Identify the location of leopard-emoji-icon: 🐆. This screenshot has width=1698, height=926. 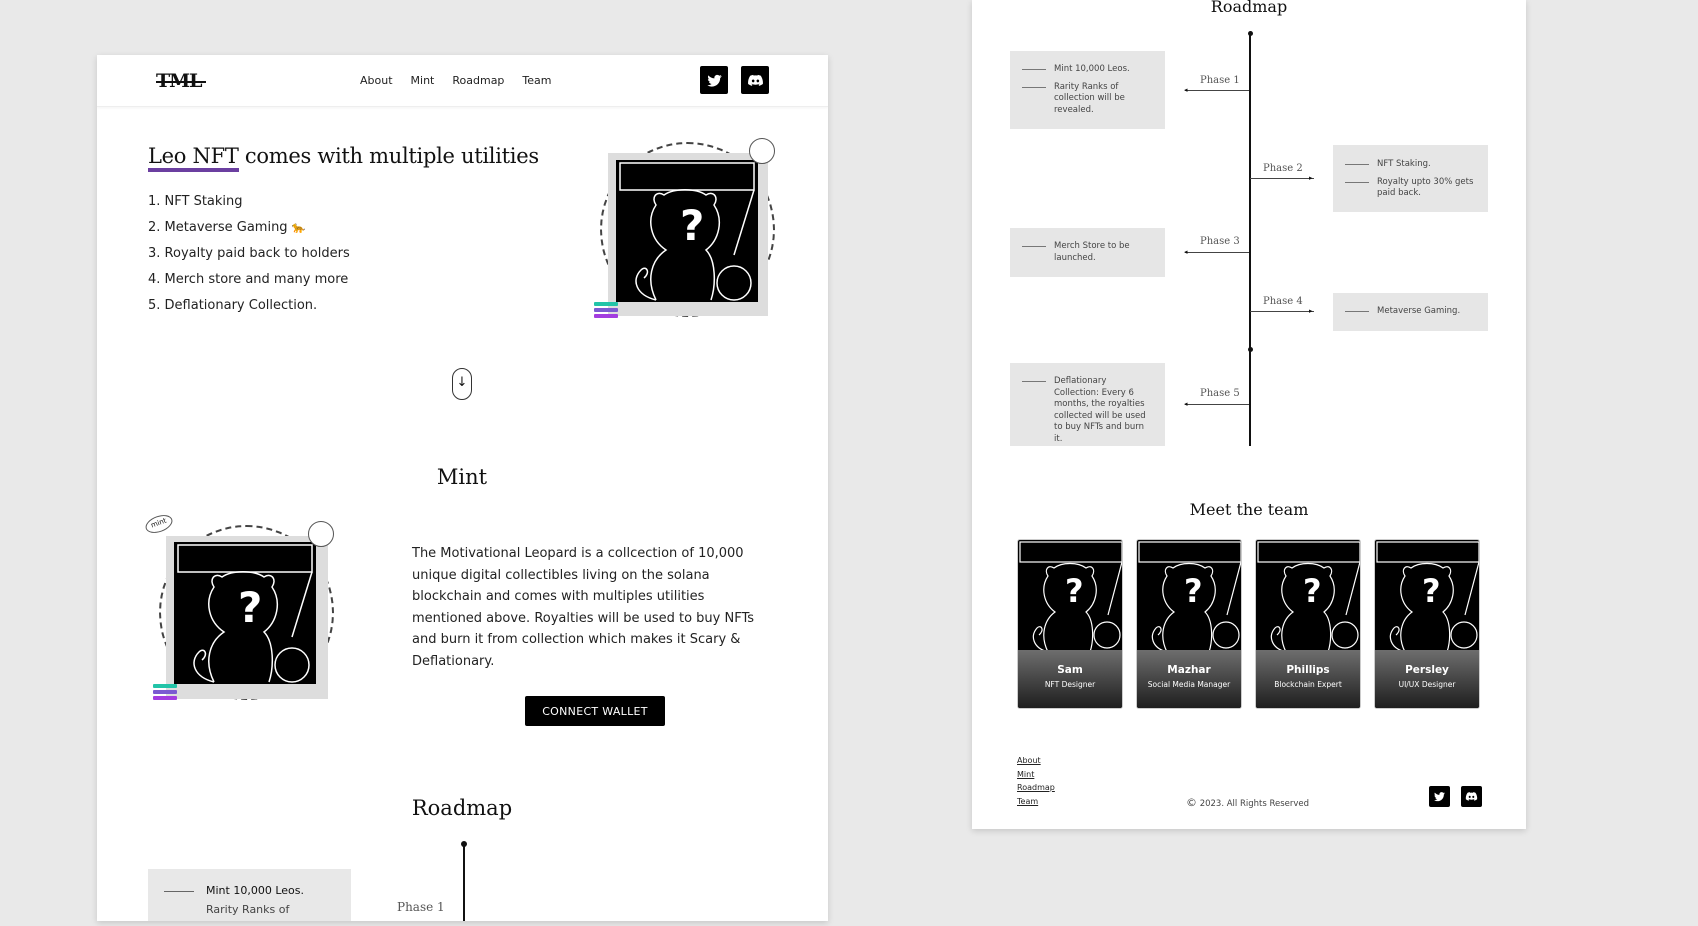
(298, 227).